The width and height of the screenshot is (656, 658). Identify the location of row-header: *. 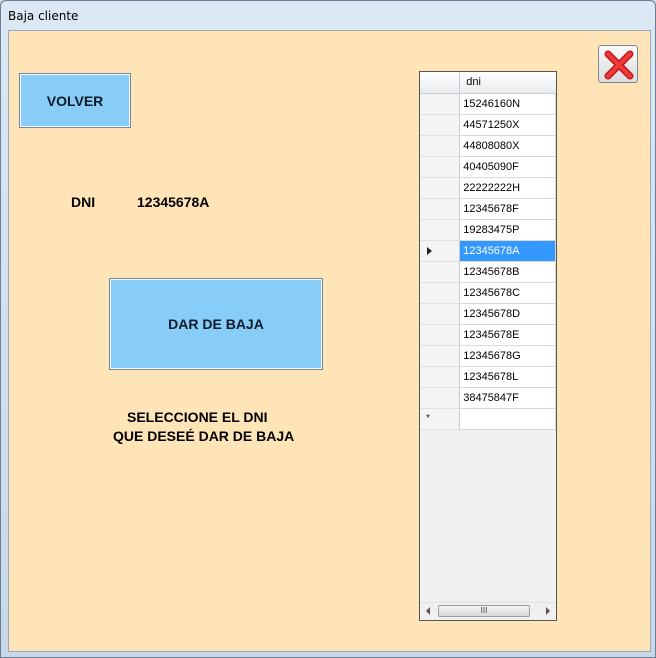
(440, 419).